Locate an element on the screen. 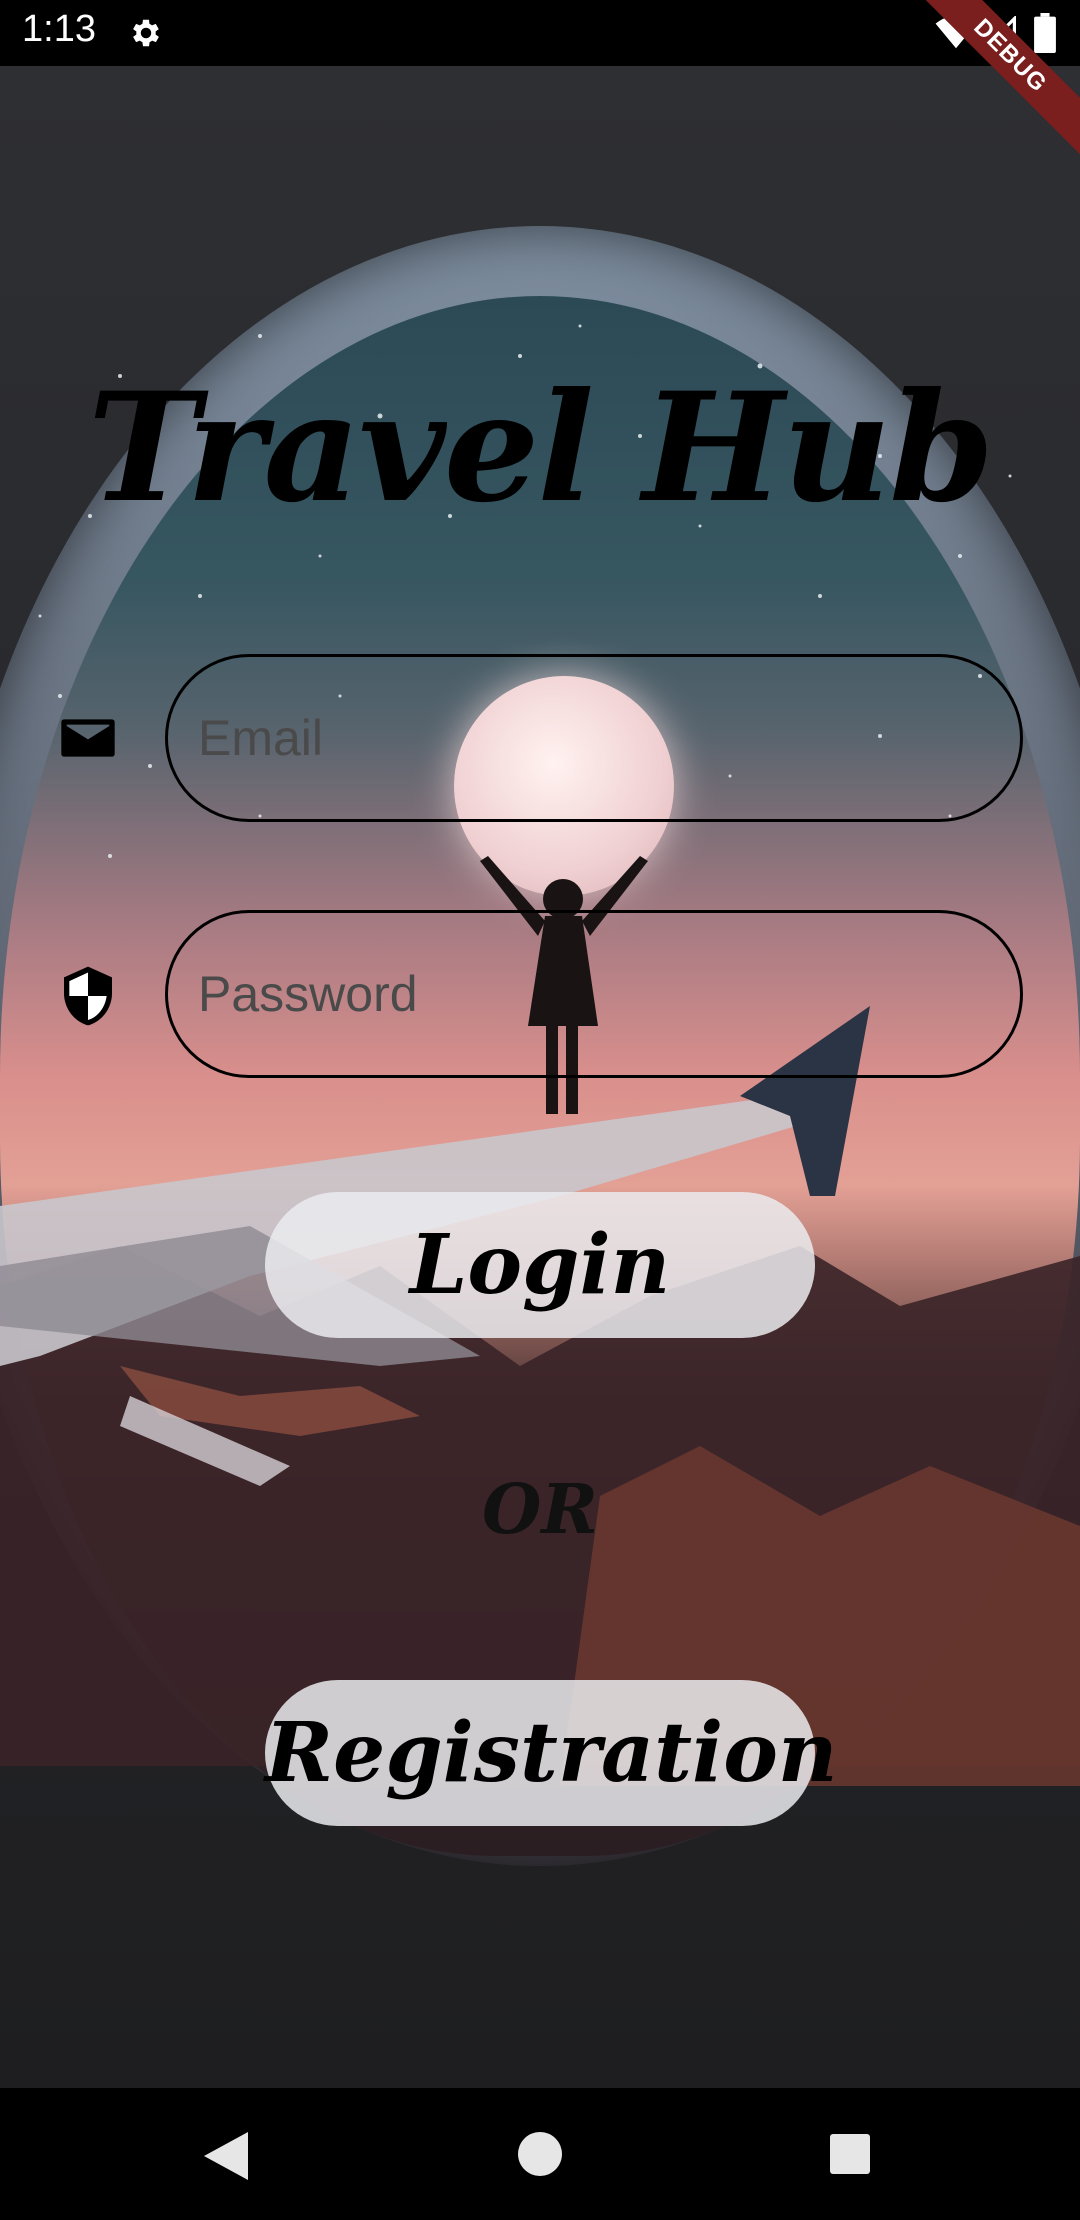 The height and width of the screenshot is (2220, 1080). email-row is located at coordinates (540, 740).